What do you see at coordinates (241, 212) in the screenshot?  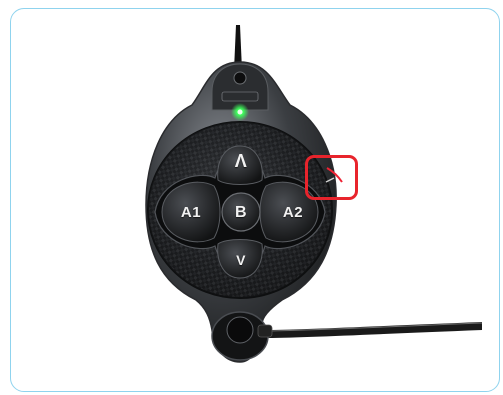 I see `b-button-label: B` at bounding box center [241, 212].